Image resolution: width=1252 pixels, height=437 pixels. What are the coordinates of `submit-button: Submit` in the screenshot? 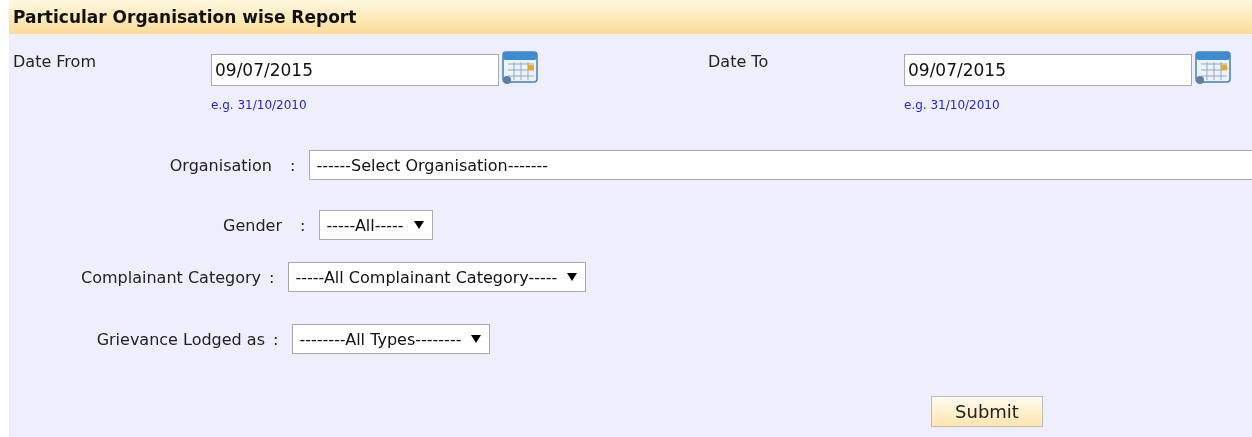 It's located at (987, 411).